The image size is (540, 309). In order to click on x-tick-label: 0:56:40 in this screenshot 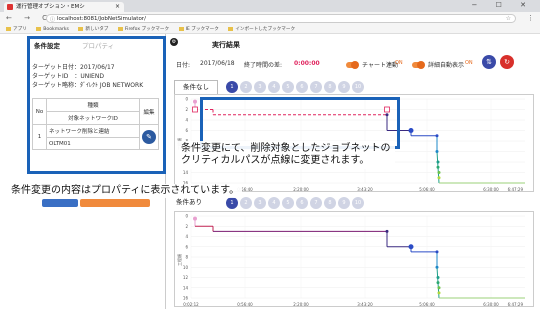, I will do `click(245, 304)`.